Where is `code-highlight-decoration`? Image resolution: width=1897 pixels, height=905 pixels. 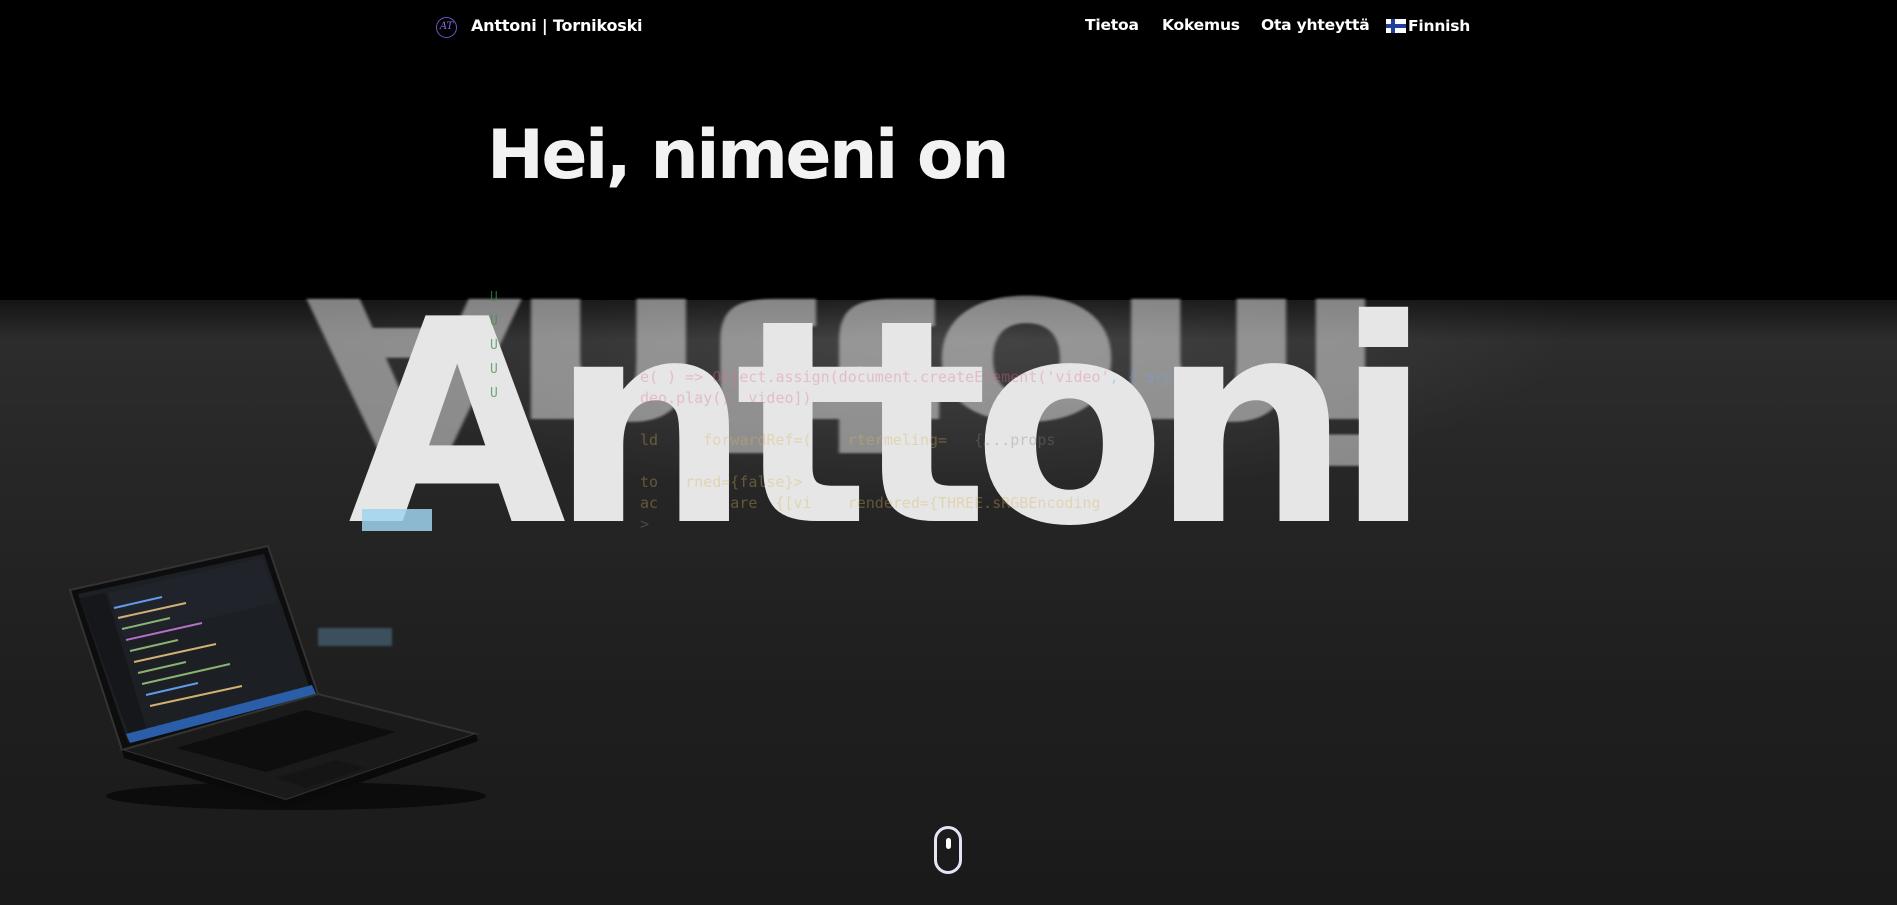
code-highlight-decoration is located at coordinates (397, 520).